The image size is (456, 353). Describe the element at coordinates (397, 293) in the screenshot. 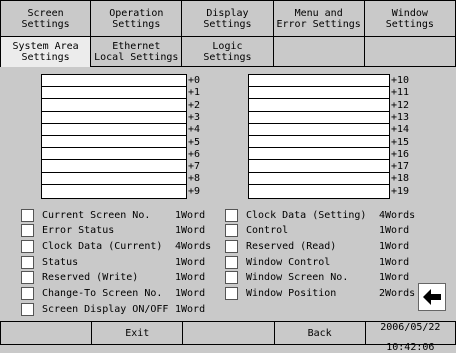

I see `word-size-label: 2Words` at that location.